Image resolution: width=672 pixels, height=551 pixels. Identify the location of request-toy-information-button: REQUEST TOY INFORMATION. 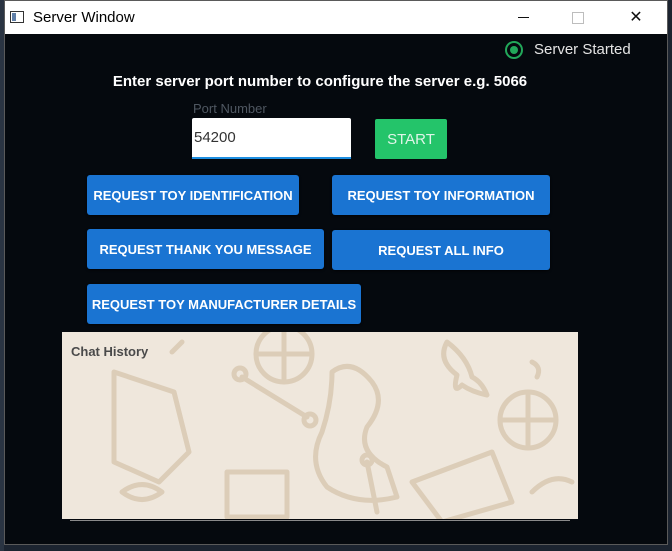
(441, 195).